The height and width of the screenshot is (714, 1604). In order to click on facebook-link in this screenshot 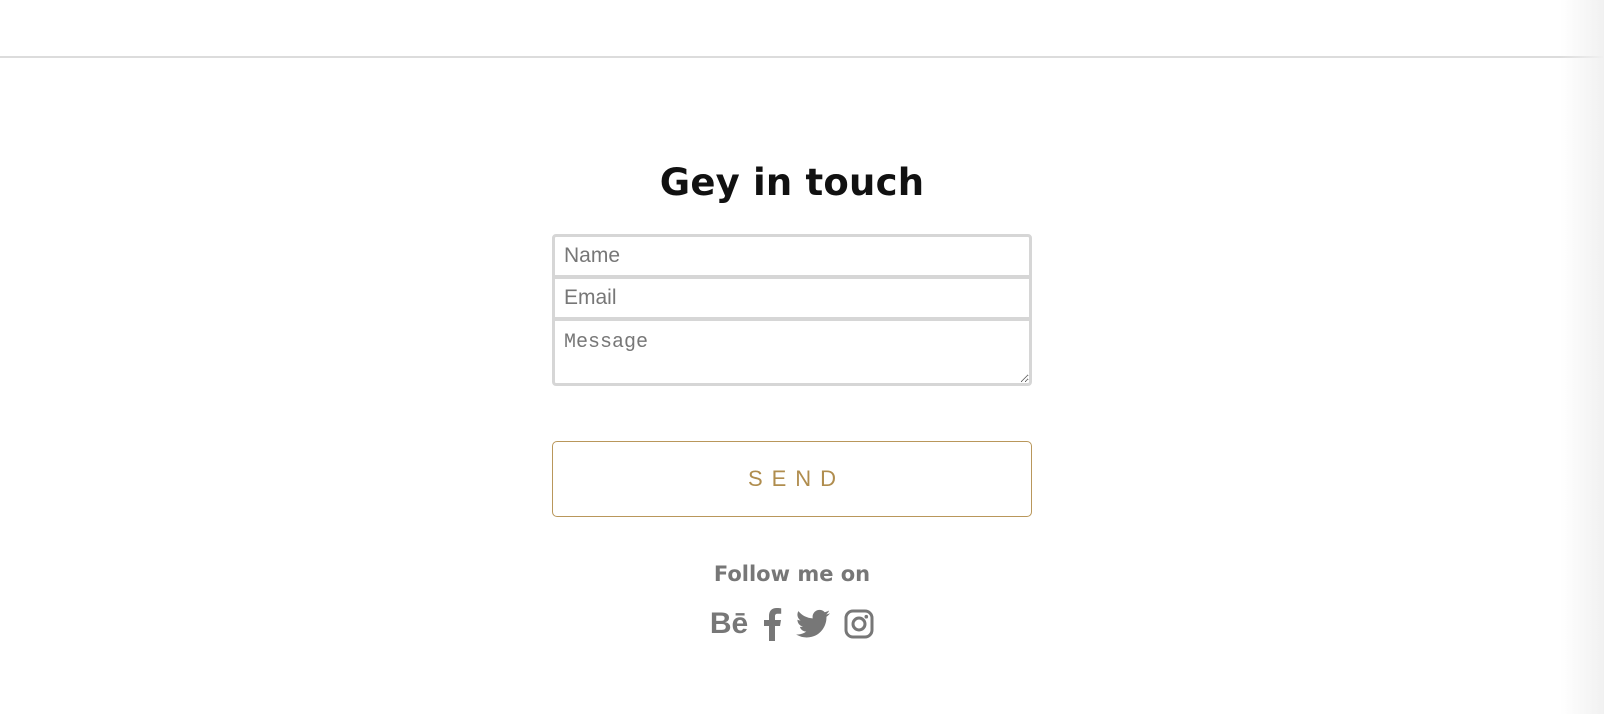, I will do `click(772, 624)`.